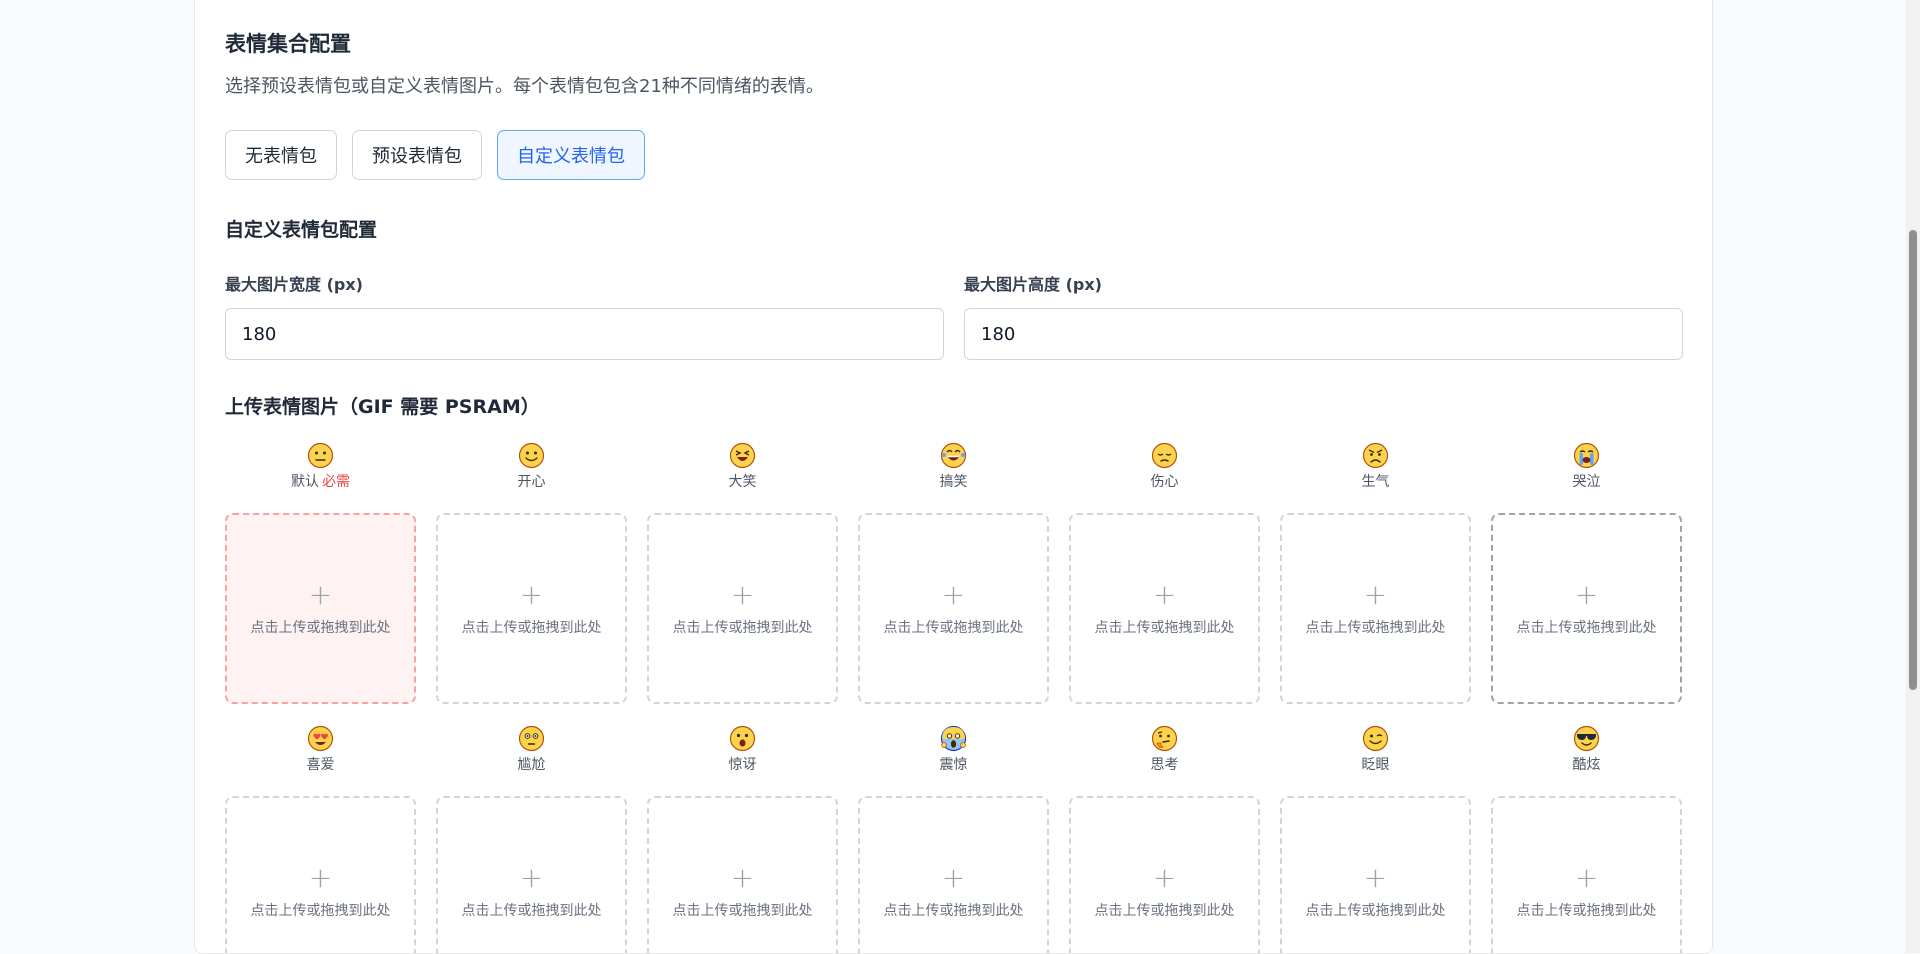 This screenshot has height=954, width=1920. I want to click on emotion-upload-cell: 大笑 + 点击上传或拖拽到此处, so click(742, 573).